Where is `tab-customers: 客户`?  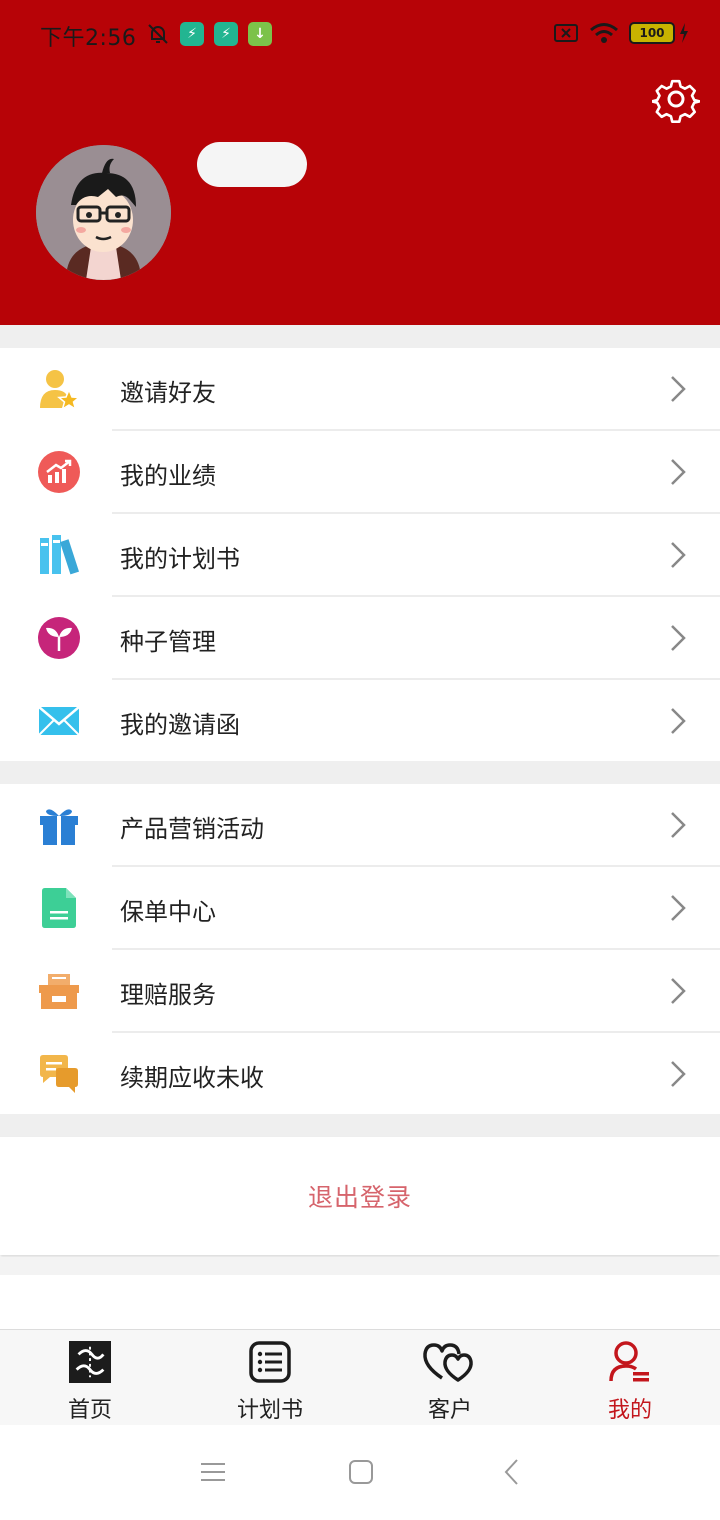 tab-customers: 客户 is located at coordinates (450, 1377).